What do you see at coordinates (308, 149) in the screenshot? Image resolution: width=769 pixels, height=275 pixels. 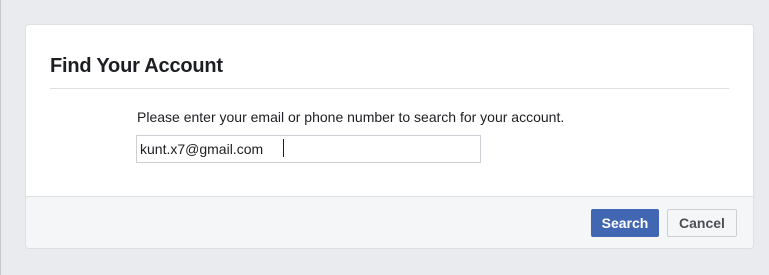 I see `email-or-phone-input` at bounding box center [308, 149].